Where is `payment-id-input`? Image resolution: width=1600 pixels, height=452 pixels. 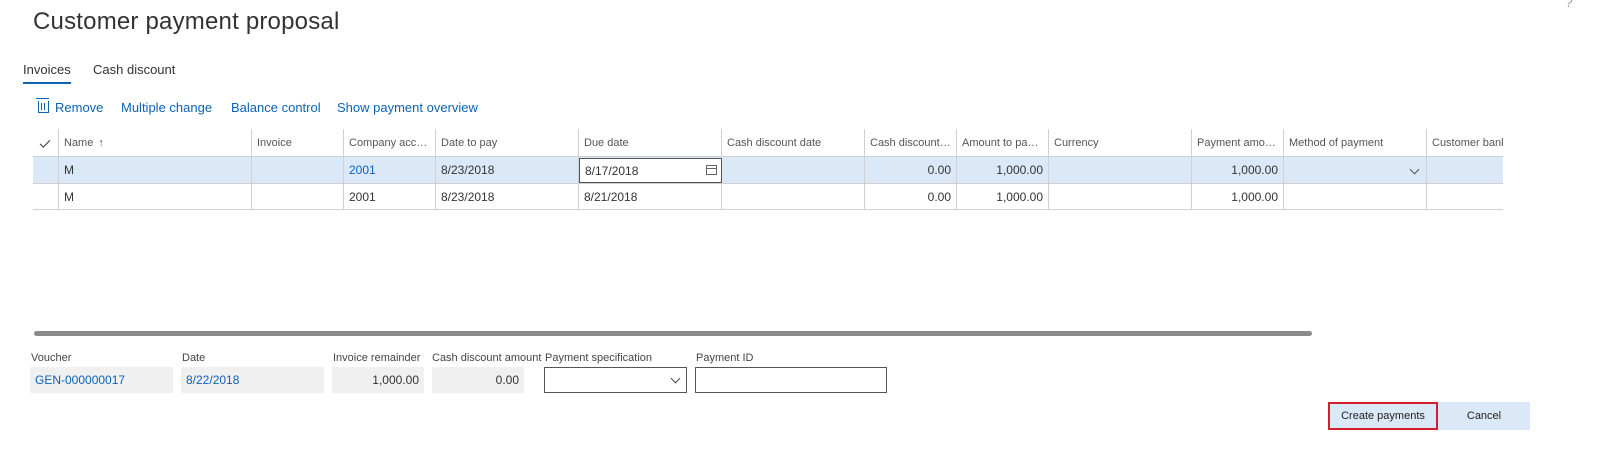
payment-id-input is located at coordinates (791, 380).